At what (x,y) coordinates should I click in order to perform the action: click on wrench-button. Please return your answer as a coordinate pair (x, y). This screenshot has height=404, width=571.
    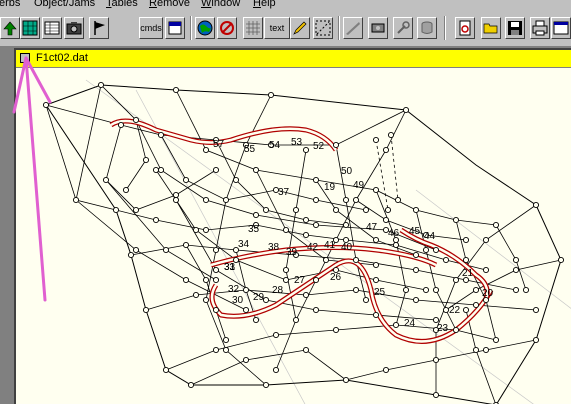
    Looking at the image, I should click on (403, 28).